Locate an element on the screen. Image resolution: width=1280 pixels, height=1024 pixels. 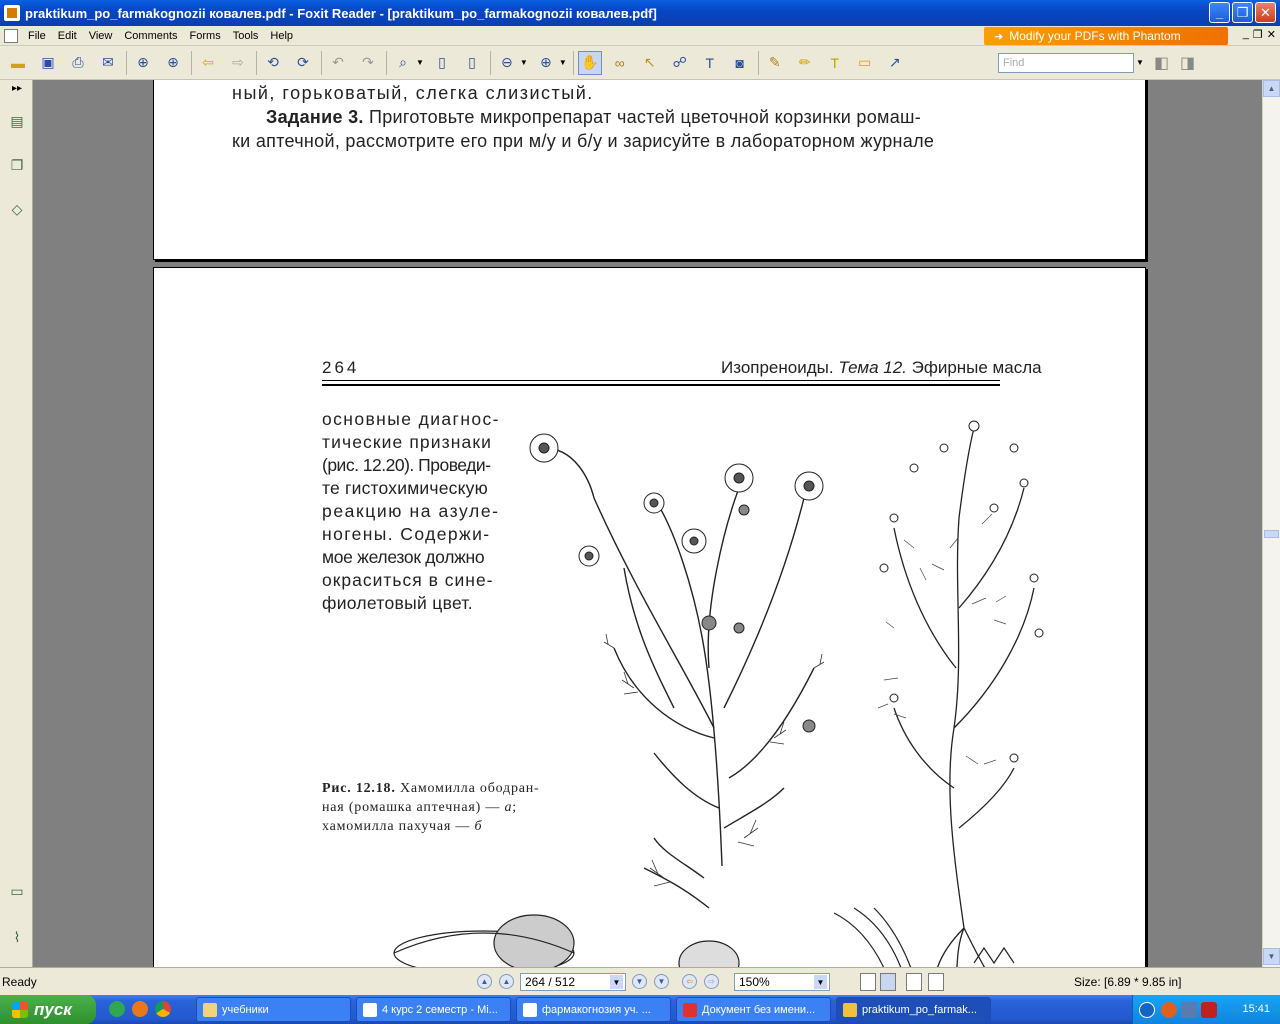
continuous-view-icon is located at coordinates (888, 982).